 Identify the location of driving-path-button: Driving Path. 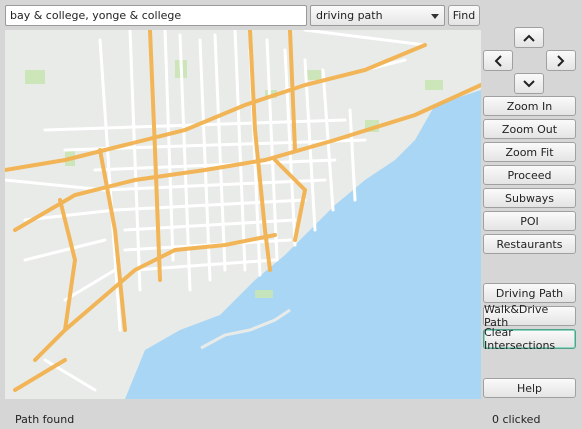
(529, 293).